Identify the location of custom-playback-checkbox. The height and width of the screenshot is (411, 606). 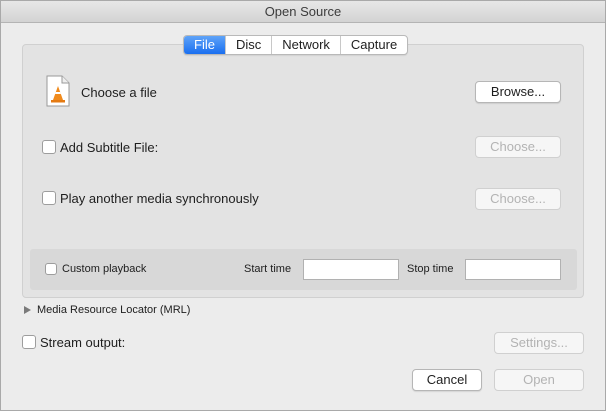
(51, 269).